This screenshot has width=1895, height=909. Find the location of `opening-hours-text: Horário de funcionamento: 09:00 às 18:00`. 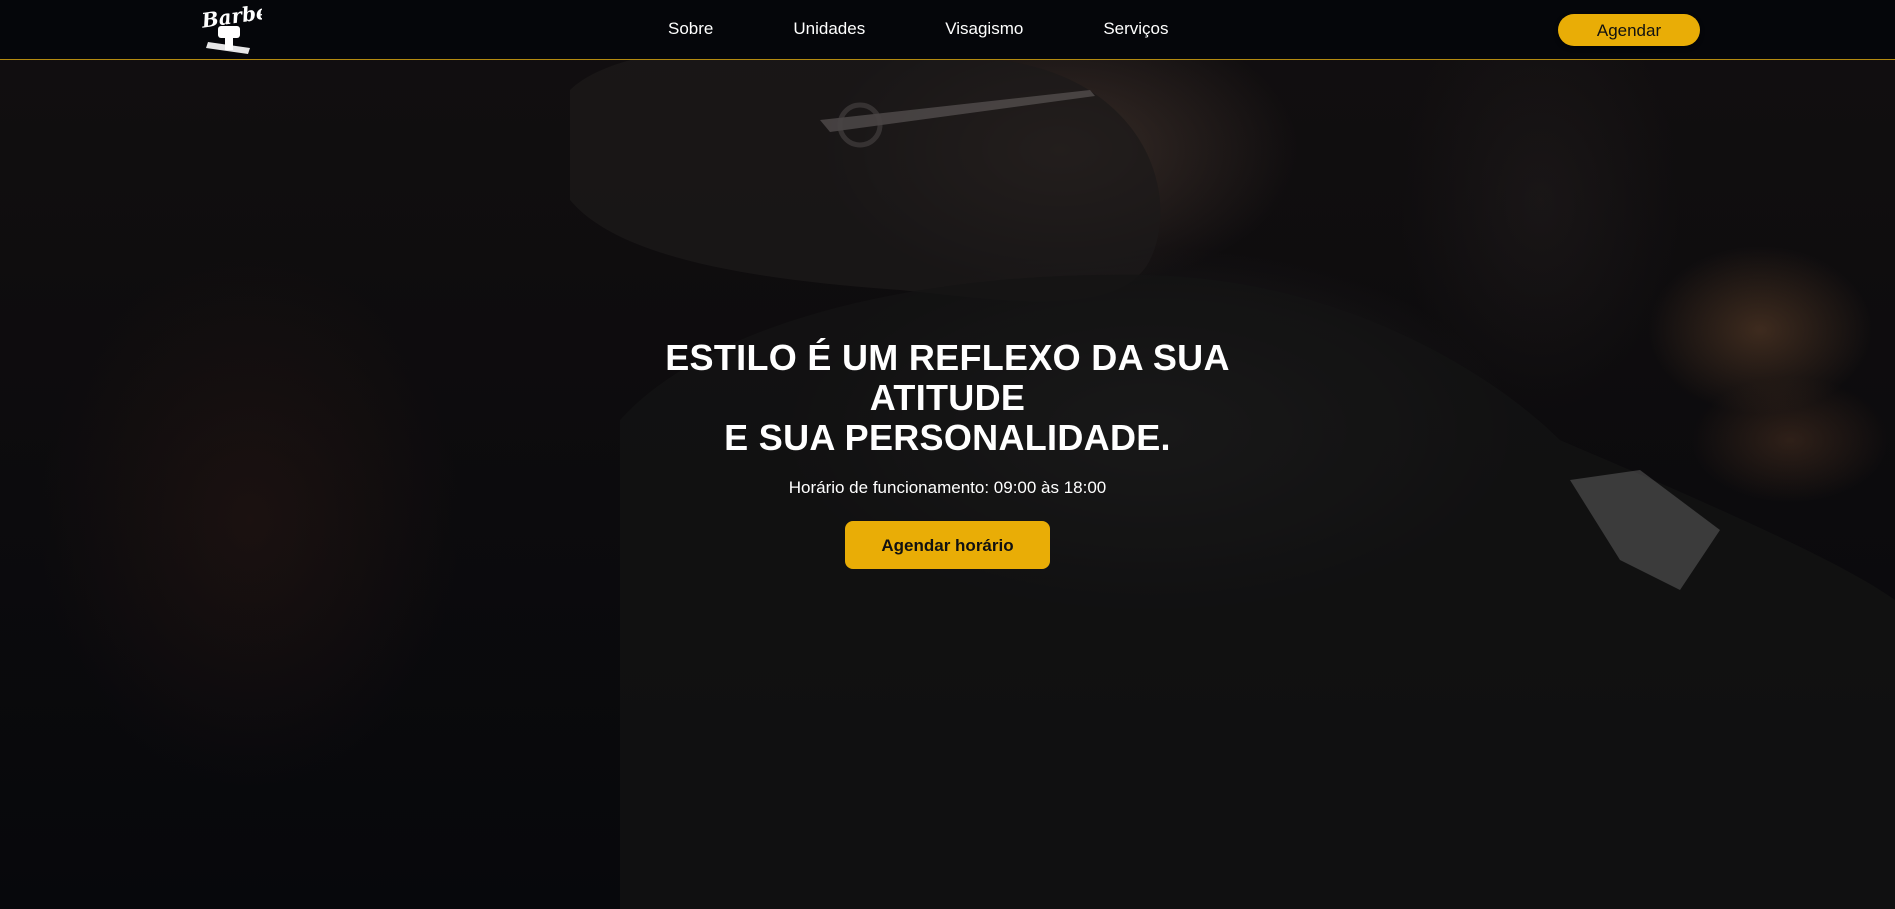

opening-hours-text: Horário de funcionamento: 09:00 às 18:00 is located at coordinates (947, 487).